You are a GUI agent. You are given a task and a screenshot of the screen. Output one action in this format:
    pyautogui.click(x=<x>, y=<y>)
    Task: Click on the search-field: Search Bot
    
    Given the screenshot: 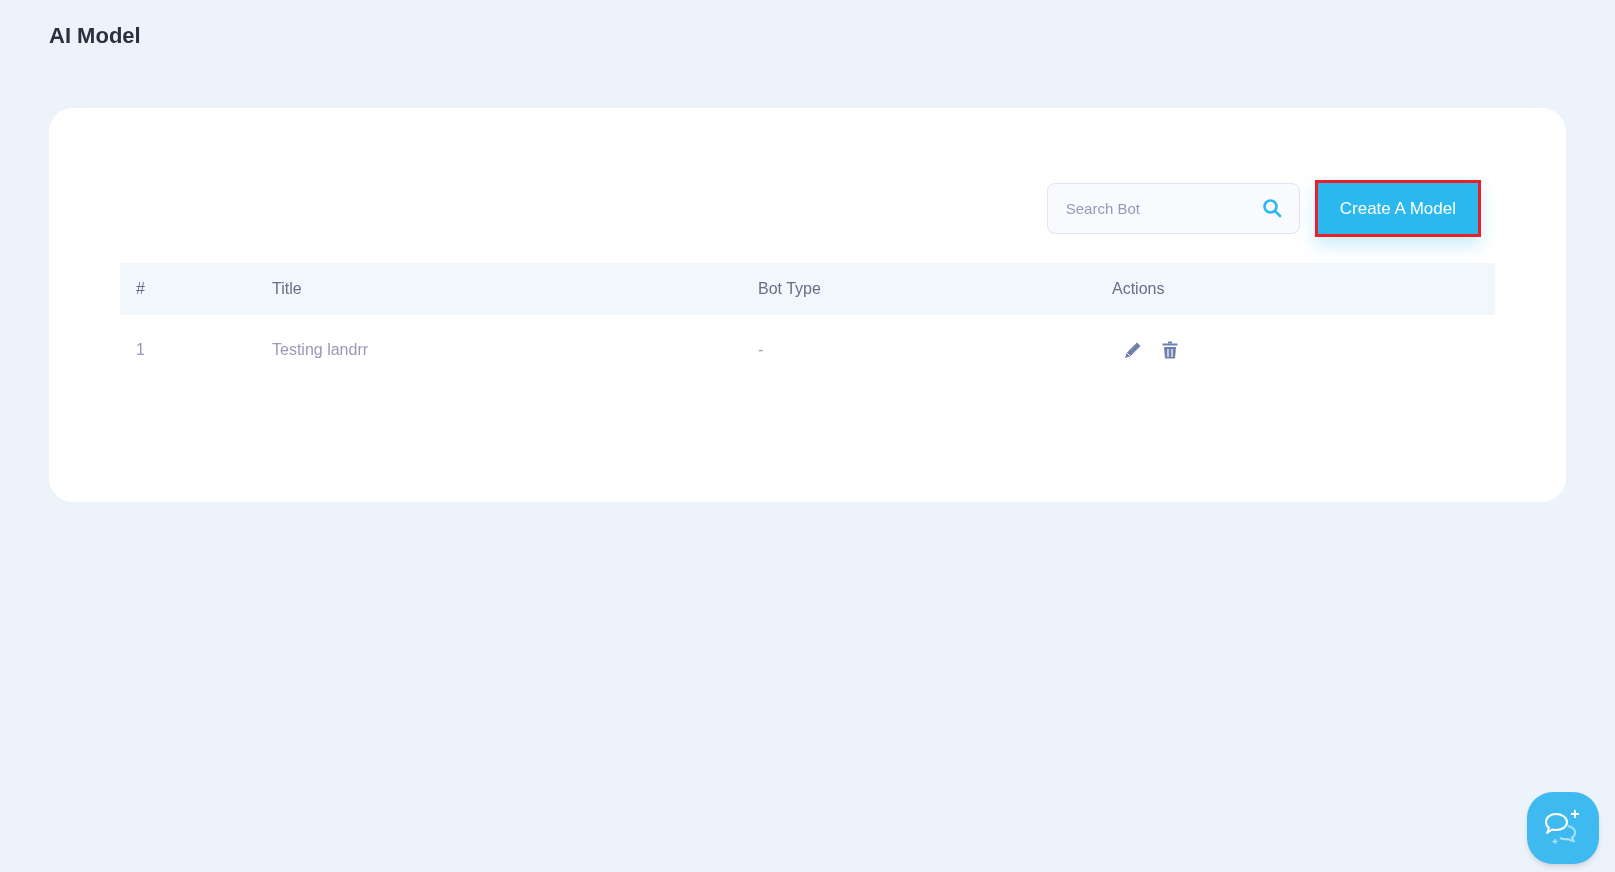 What is the action you would take?
    pyautogui.click(x=1173, y=208)
    